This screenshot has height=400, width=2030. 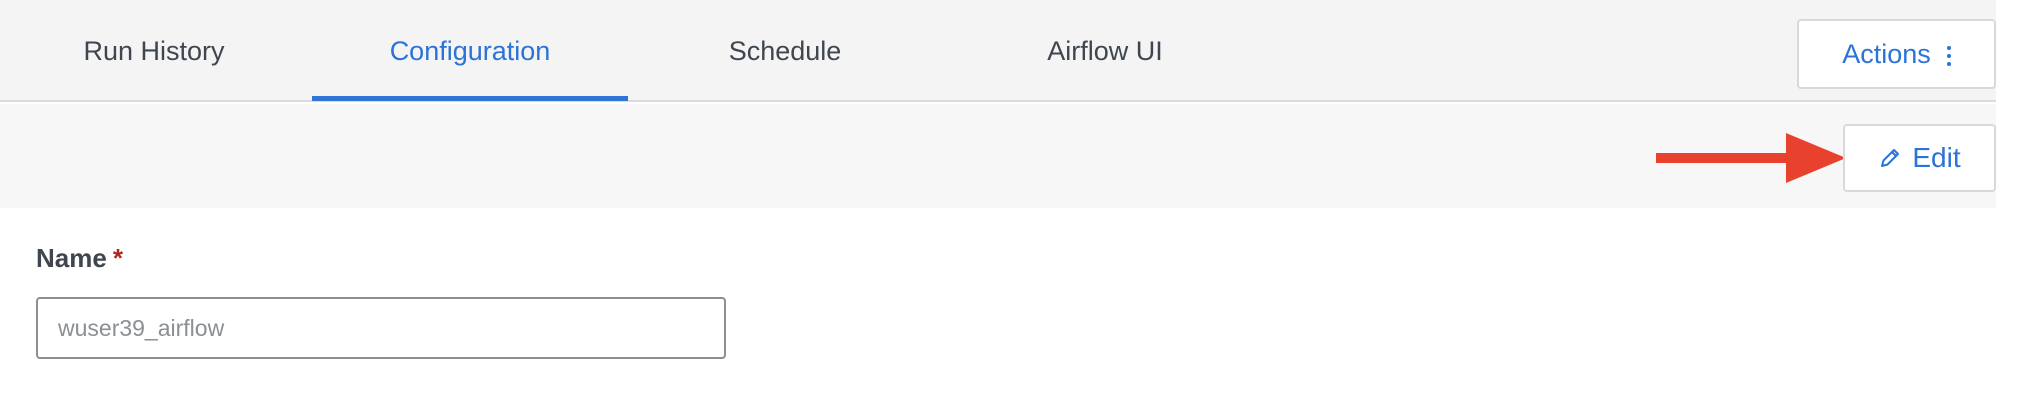 I want to click on page-margin, so click(x=2013, y=200).